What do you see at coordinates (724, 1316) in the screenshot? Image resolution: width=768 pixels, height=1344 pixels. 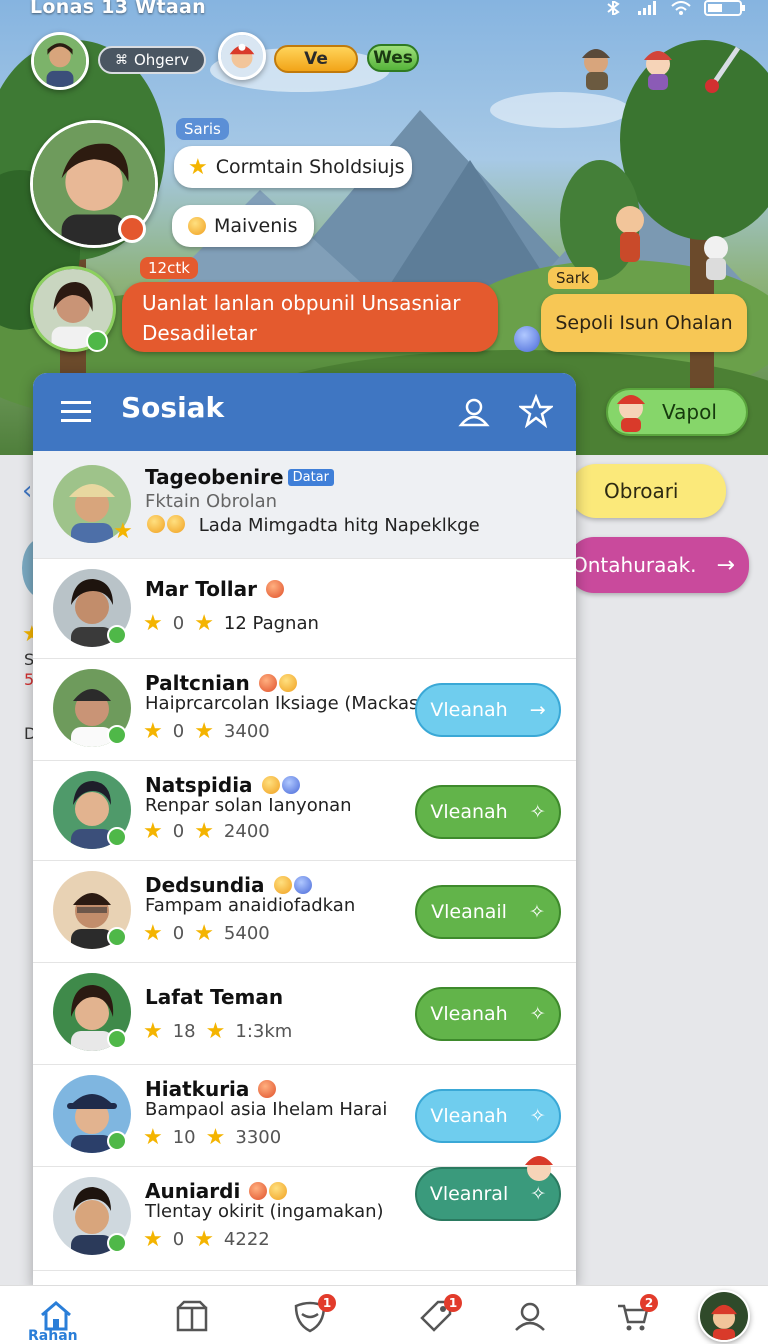 I see `nav-avatar` at bounding box center [724, 1316].